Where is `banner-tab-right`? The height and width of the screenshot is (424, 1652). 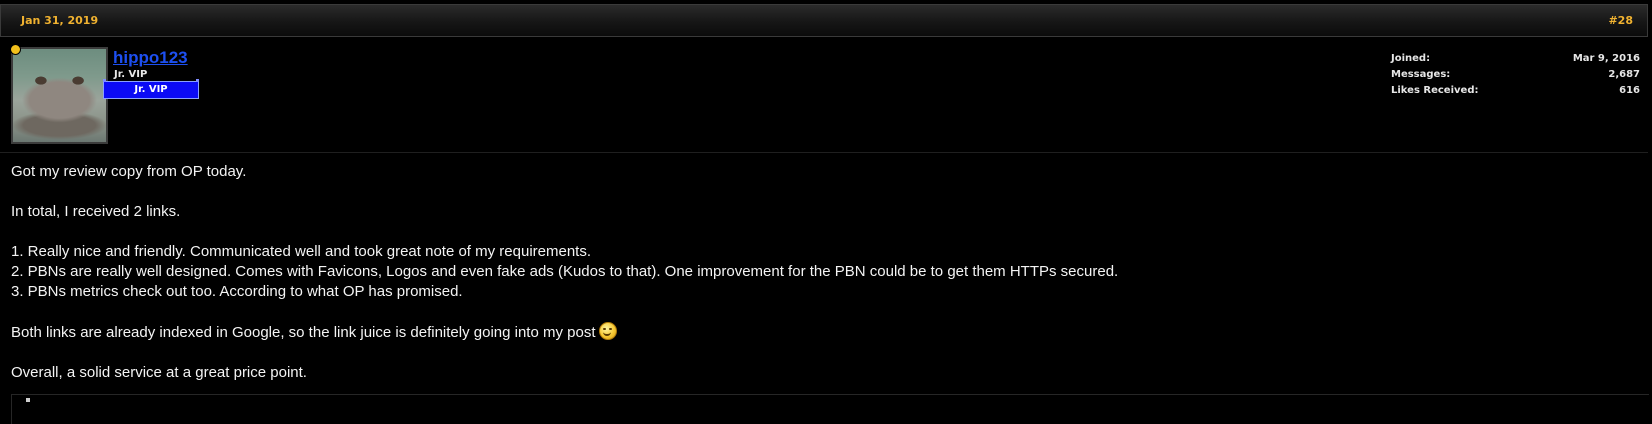
banner-tab-right is located at coordinates (197, 80).